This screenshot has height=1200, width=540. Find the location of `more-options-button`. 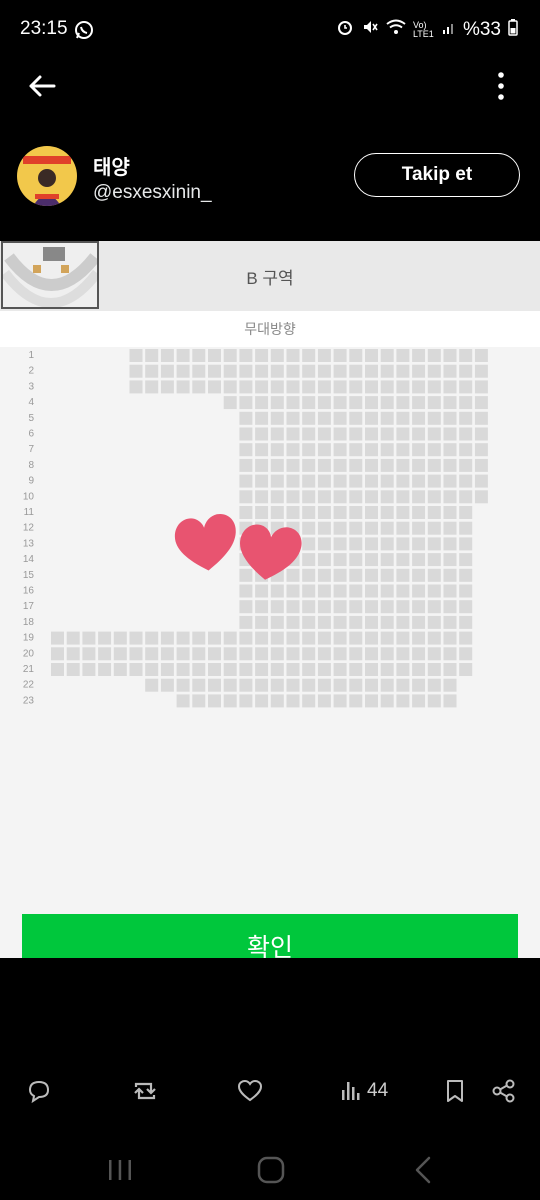

more-options-button is located at coordinates (501, 86).